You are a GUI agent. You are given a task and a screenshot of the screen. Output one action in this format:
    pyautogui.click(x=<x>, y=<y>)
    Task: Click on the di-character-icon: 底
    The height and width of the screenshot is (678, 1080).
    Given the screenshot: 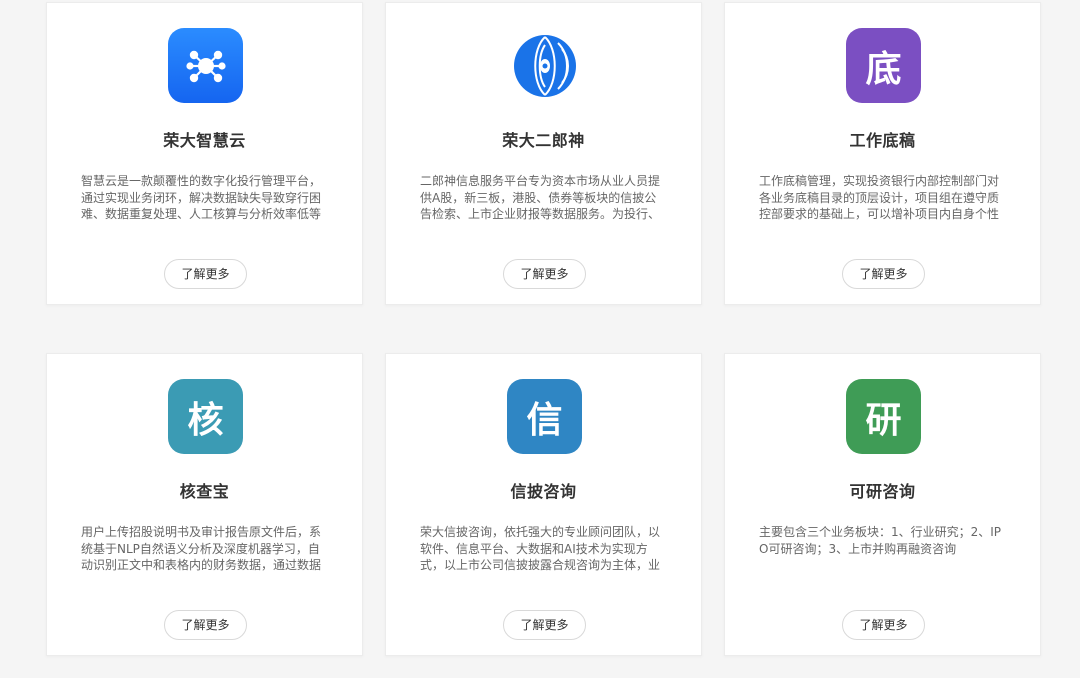 What is the action you would take?
    pyautogui.click(x=883, y=65)
    